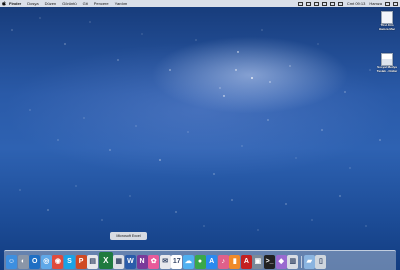 The width and height of the screenshot is (400, 270). I want to click on battery-icon, so click(332, 3).